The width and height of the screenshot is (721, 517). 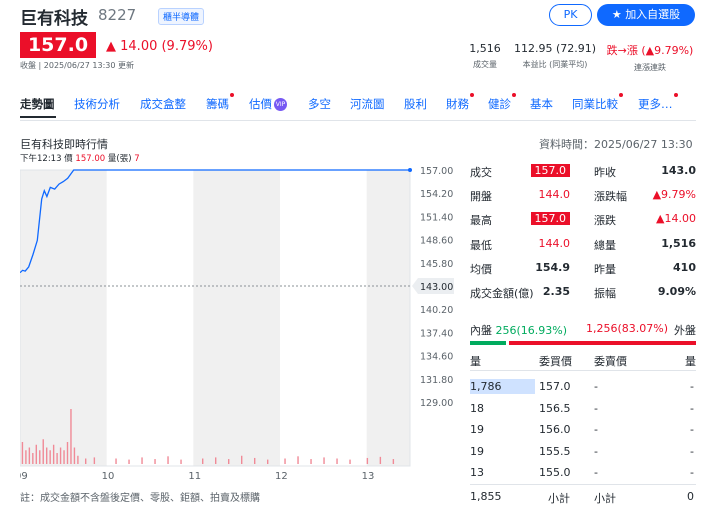 I want to click on tab-technical: 技術分析, so click(x=97, y=104).